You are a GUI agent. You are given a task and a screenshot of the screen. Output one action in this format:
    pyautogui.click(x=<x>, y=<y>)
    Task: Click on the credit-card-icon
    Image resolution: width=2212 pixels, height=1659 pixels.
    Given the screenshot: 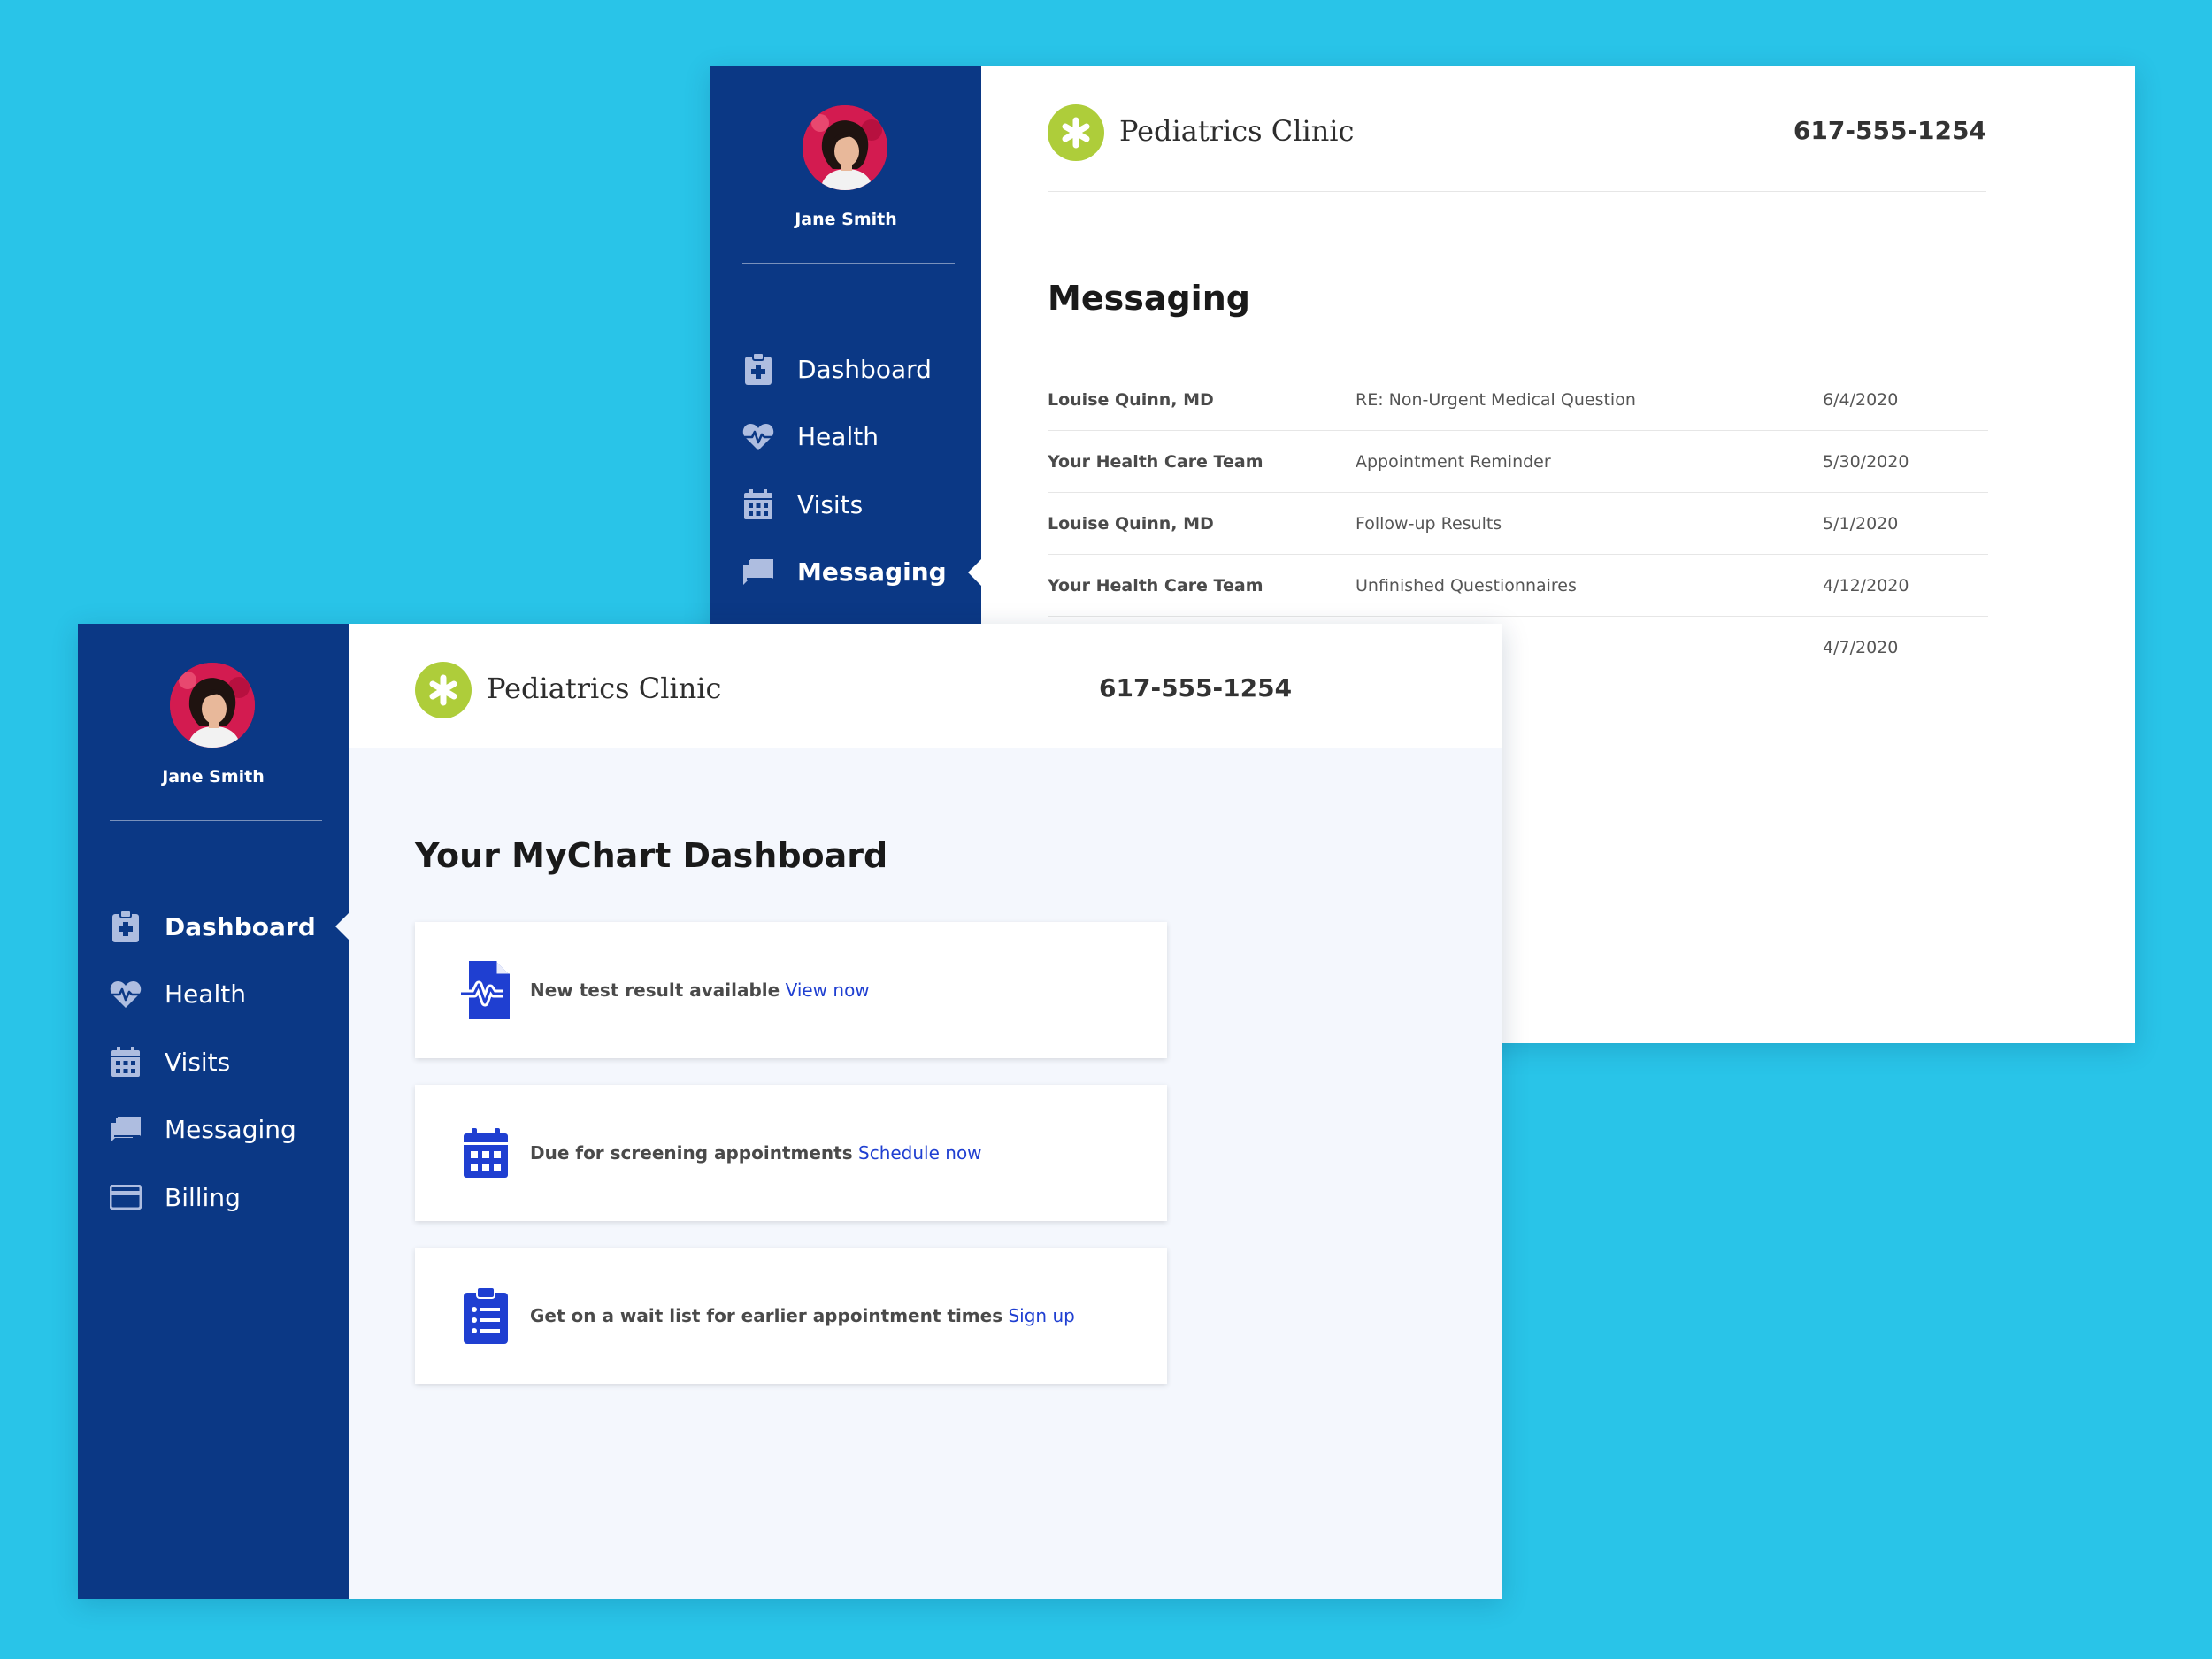 What is the action you would take?
    pyautogui.click(x=126, y=1197)
    